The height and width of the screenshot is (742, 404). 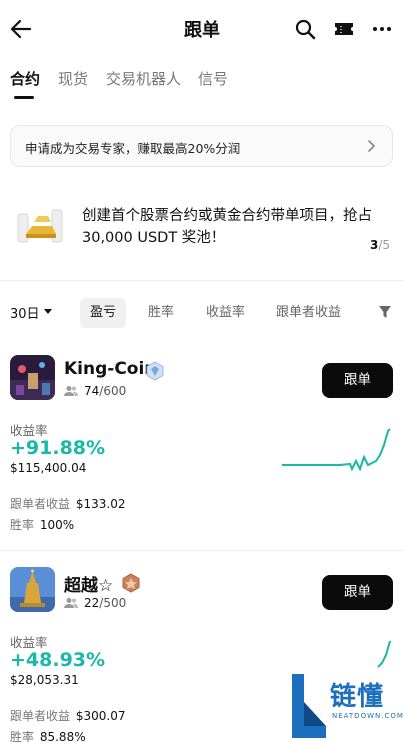 I want to click on follower-count: 22/500, so click(x=95, y=603).